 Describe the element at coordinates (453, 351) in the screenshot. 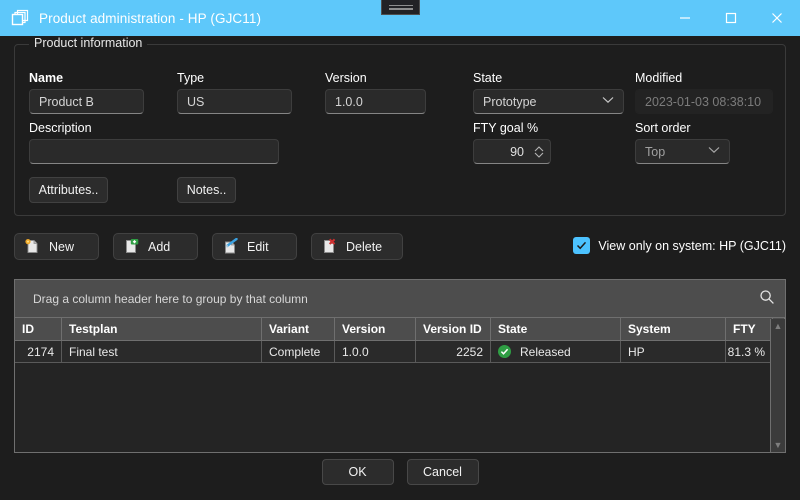

I see `cell-version-id: 2252` at that location.